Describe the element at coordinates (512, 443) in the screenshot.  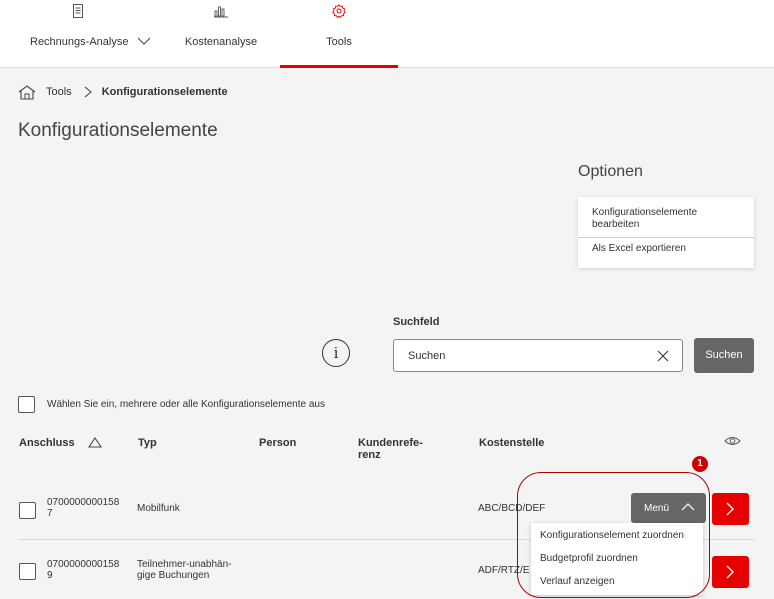
I see `column-header-kostenstelle: Kostenstelle` at that location.